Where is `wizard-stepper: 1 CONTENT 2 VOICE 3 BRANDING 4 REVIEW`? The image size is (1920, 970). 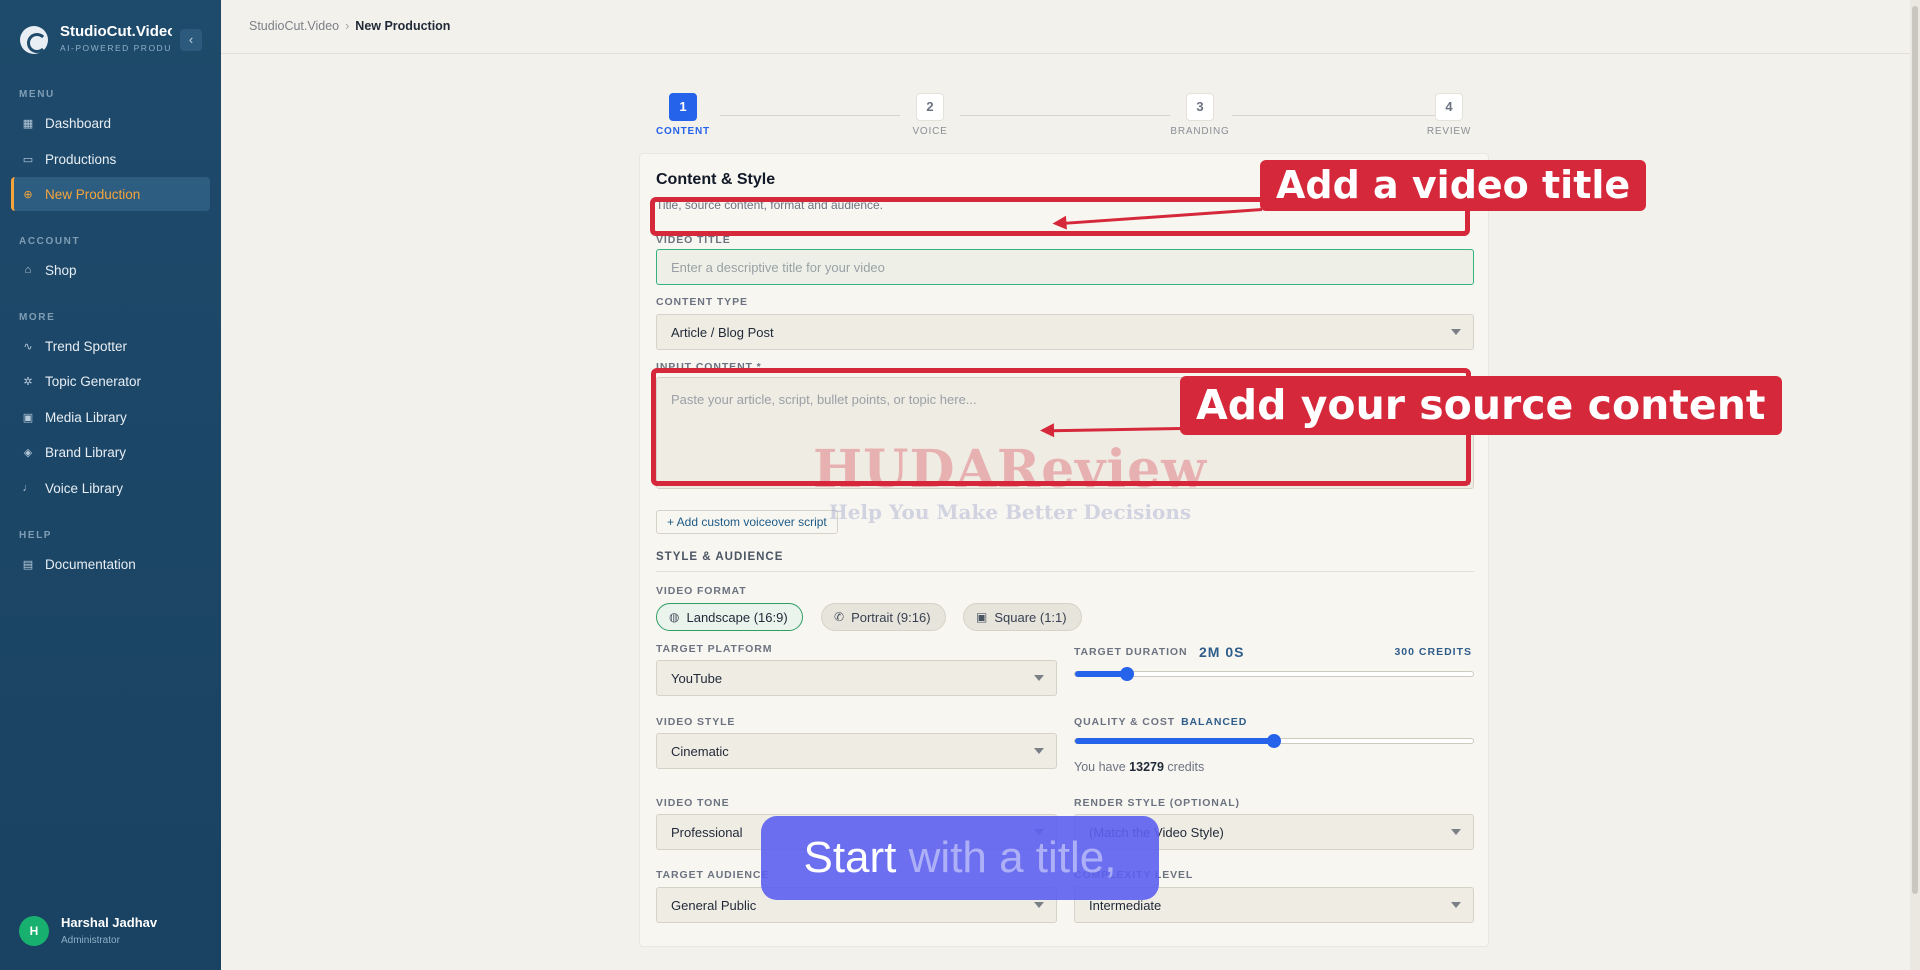 wizard-stepper: 1 CONTENT 2 VOICE 3 BRANDING 4 REVIEW is located at coordinates (1060, 118).